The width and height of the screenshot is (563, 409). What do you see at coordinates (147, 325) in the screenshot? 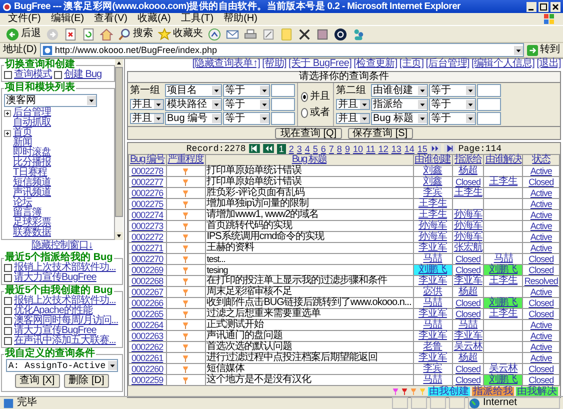
I see `bug-id-link: 0002264` at bounding box center [147, 325].